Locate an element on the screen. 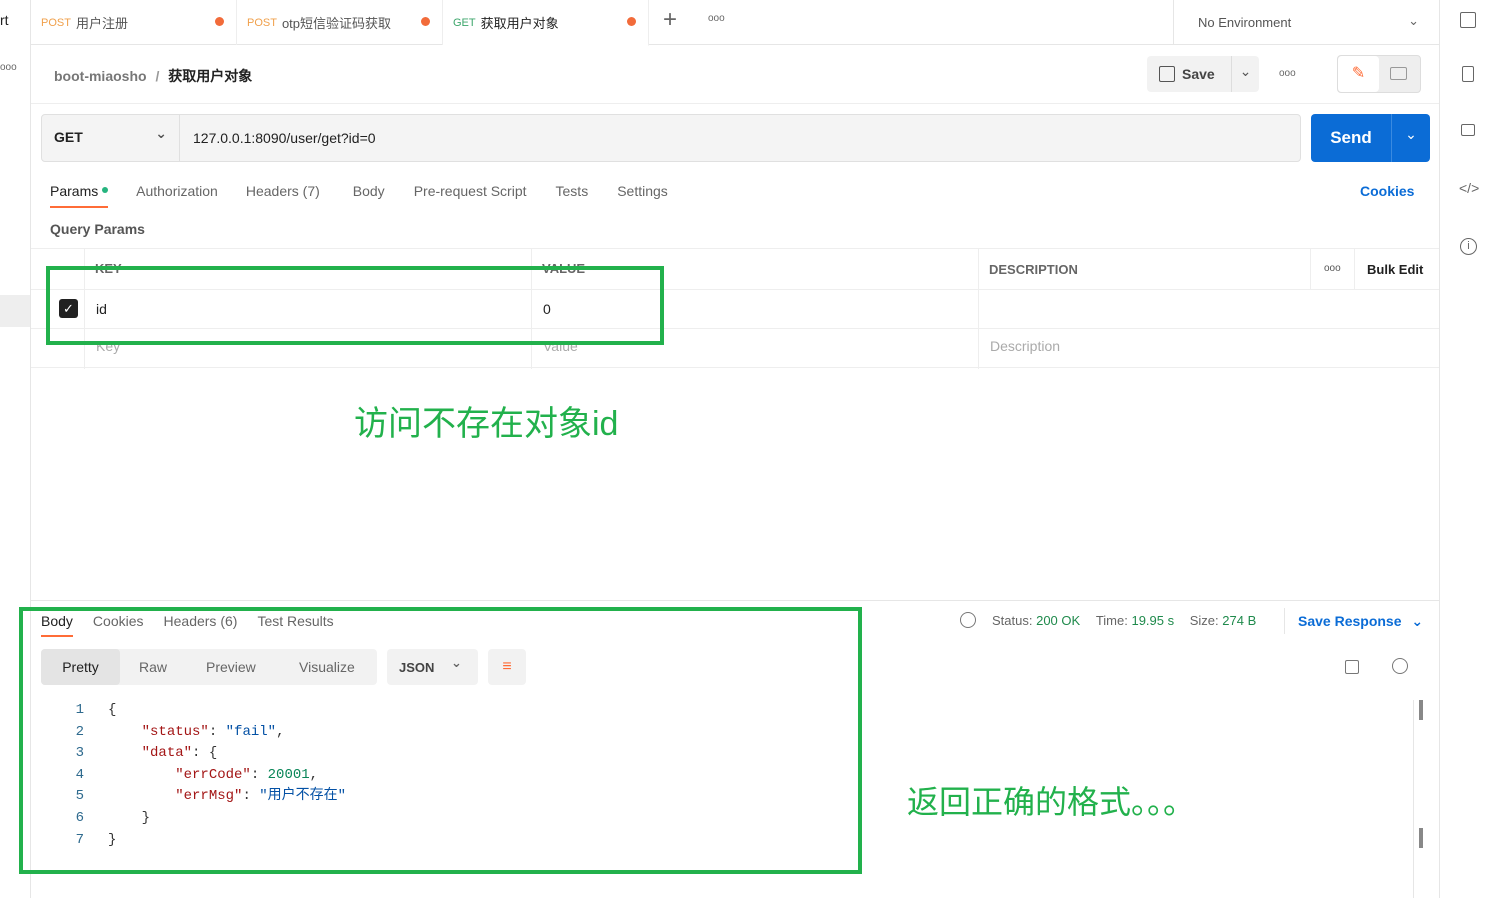 The image size is (1496, 898). globe-icon is located at coordinates (968, 620).